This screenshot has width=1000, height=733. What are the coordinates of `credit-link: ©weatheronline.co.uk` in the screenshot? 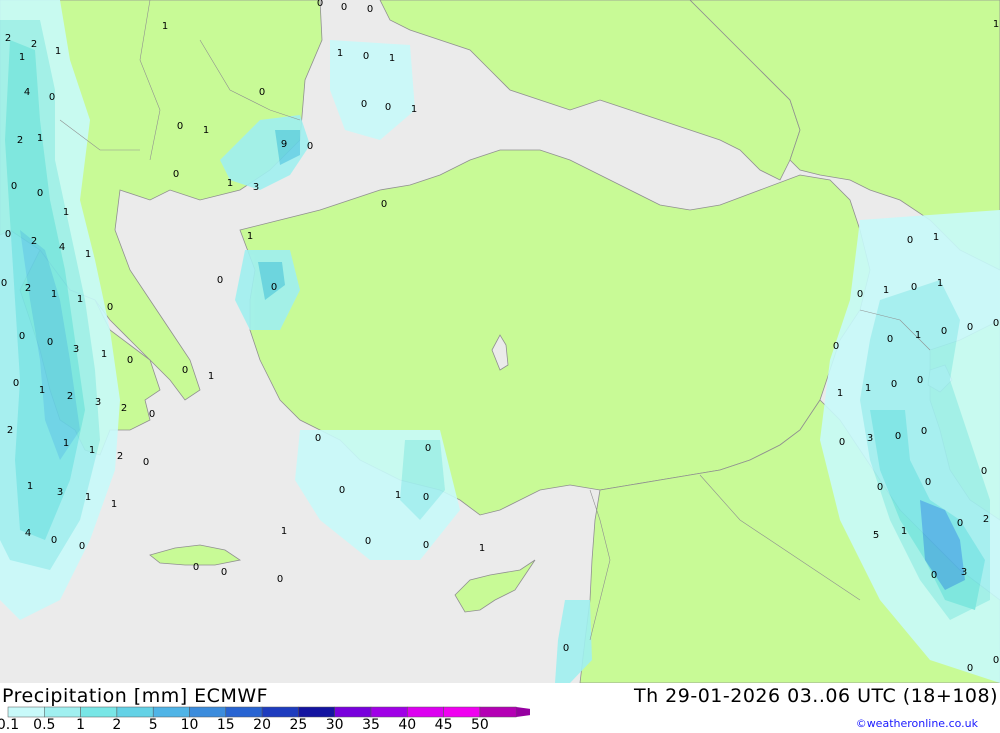 It's located at (917, 723).